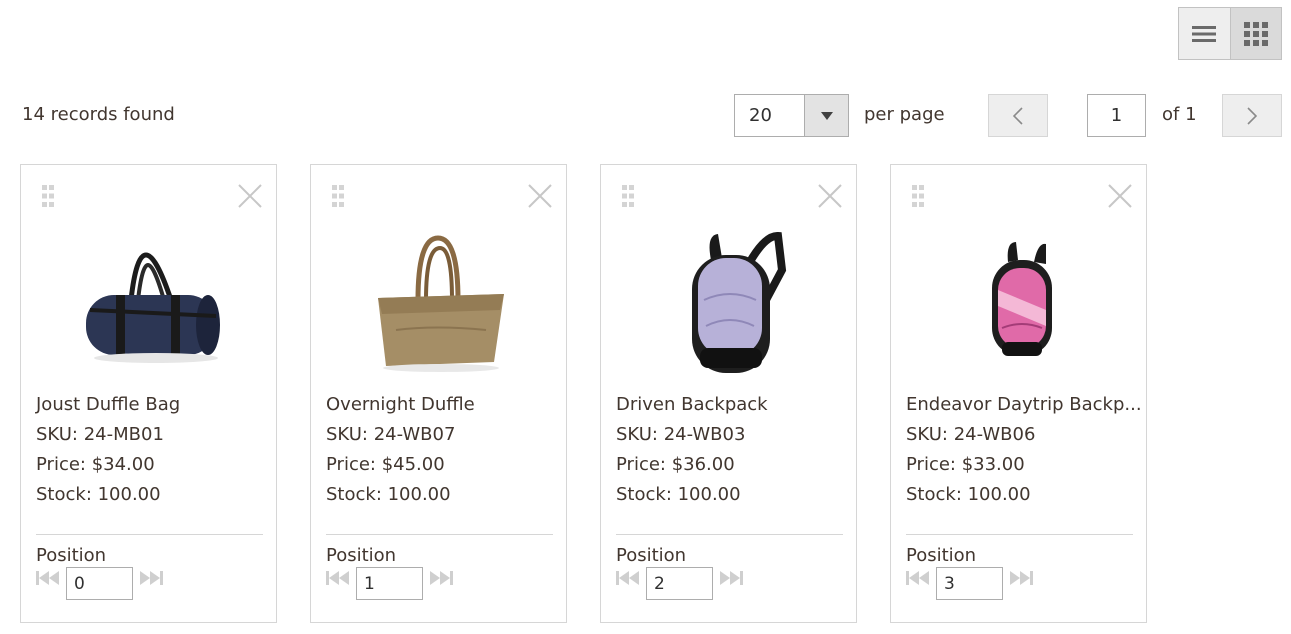  What do you see at coordinates (400, 404) in the screenshot?
I see `product-name: Overnight Duffle` at bounding box center [400, 404].